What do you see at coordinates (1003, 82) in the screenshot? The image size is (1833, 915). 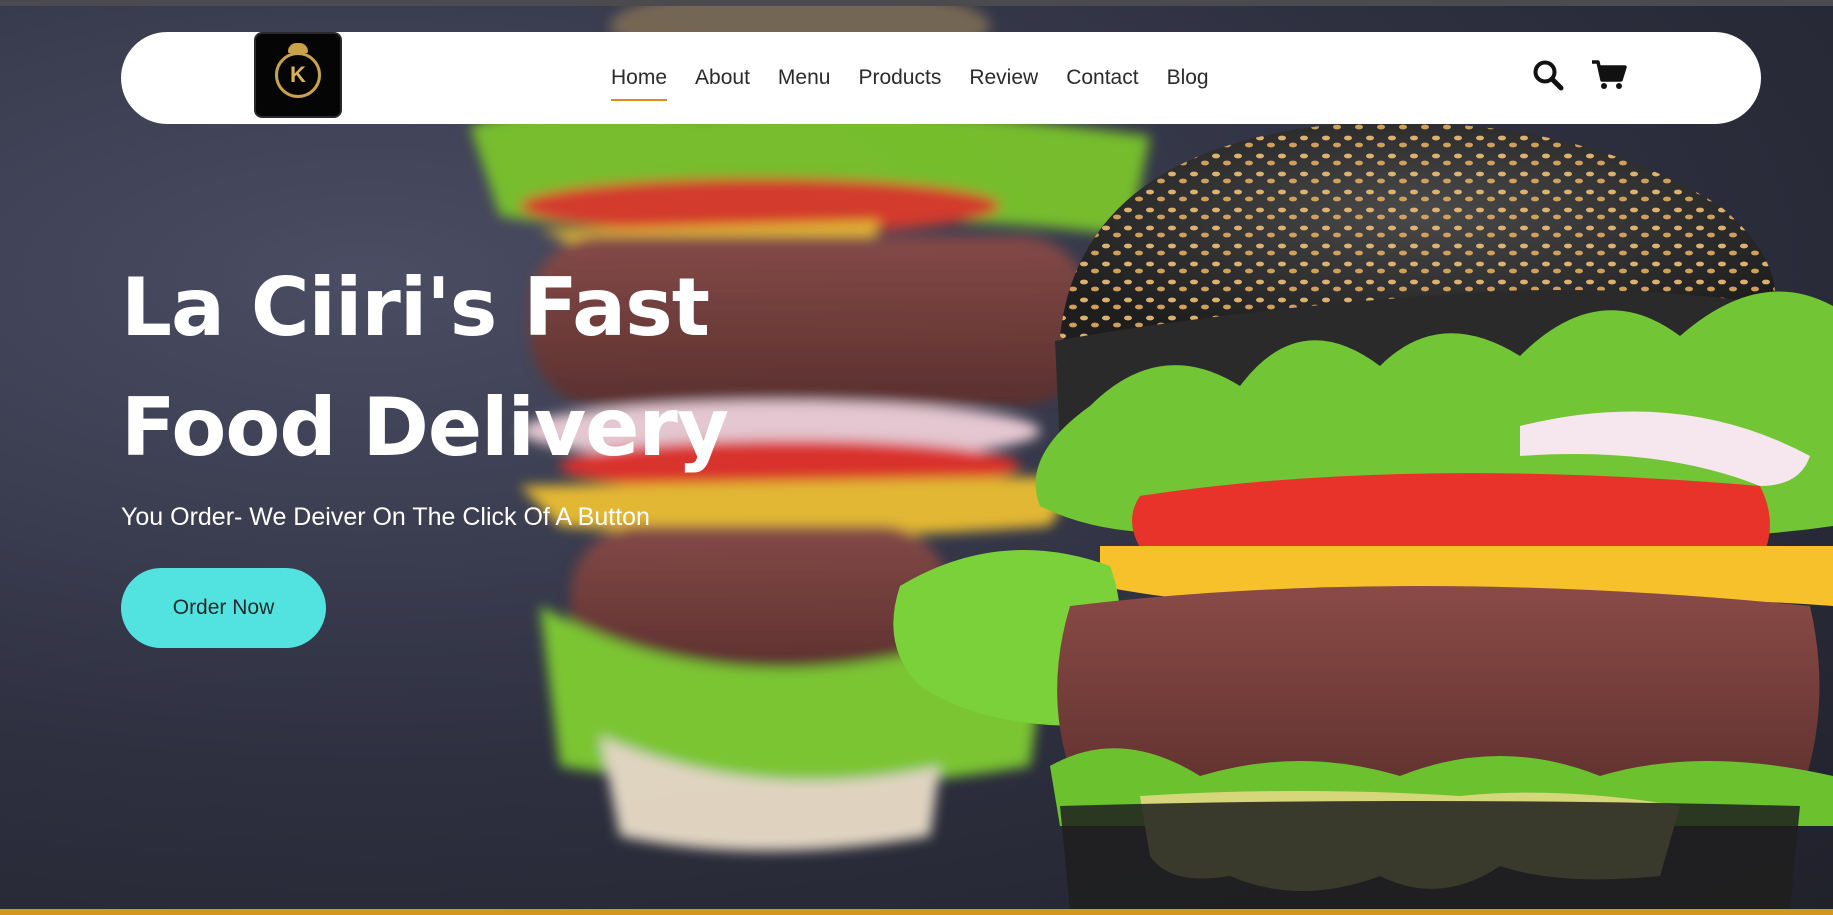 I see `nav-review: Review` at bounding box center [1003, 82].